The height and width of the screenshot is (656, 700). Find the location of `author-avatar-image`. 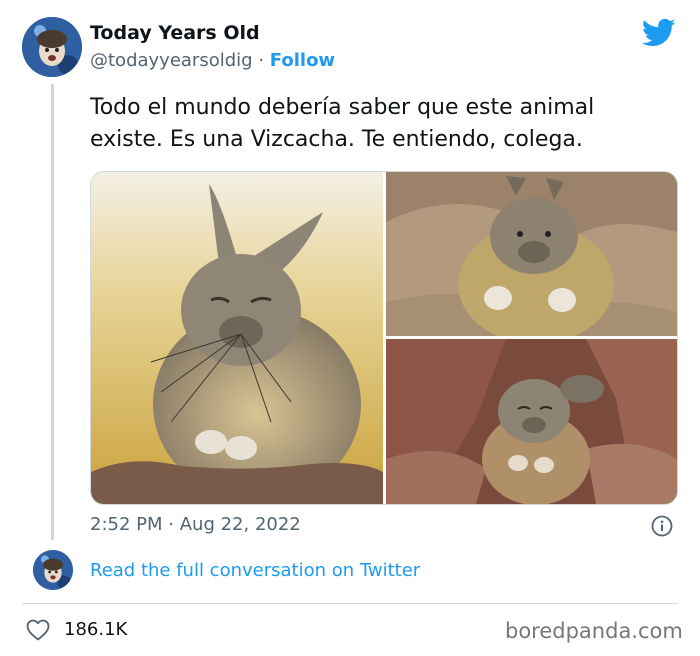

author-avatar-image is located at coordinates (52, 47).